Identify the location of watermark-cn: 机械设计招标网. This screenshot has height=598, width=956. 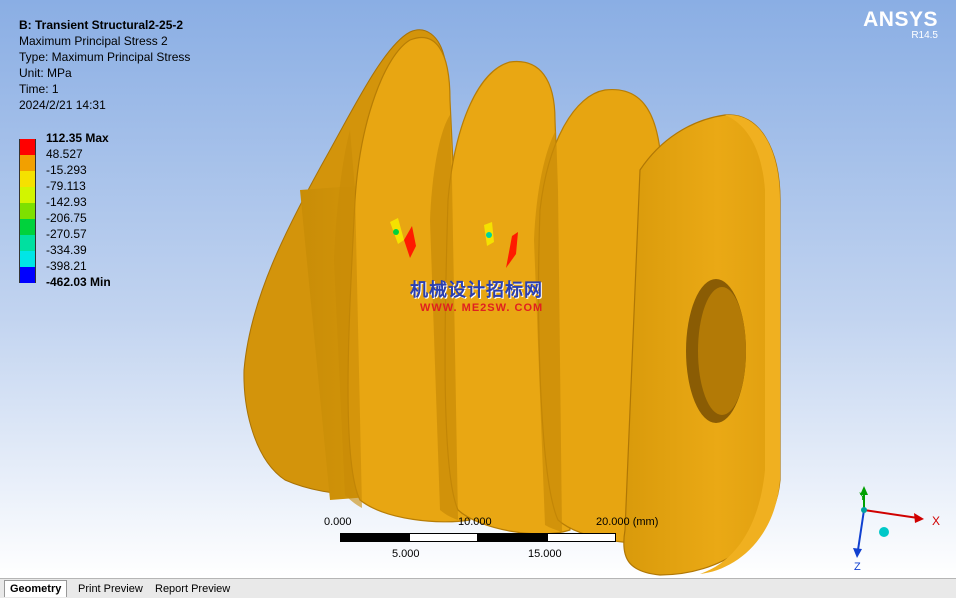
(476, 290).